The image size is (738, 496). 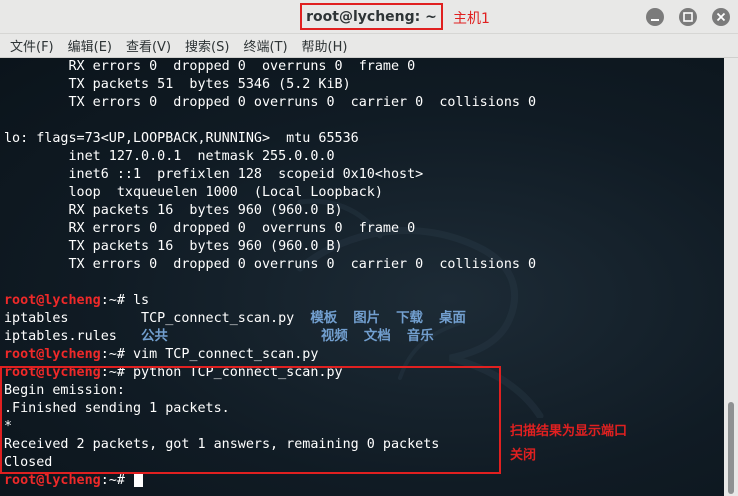 I want to click on ls-directories: 模板 图片 下载 桌面, so click(x=388, y=318).